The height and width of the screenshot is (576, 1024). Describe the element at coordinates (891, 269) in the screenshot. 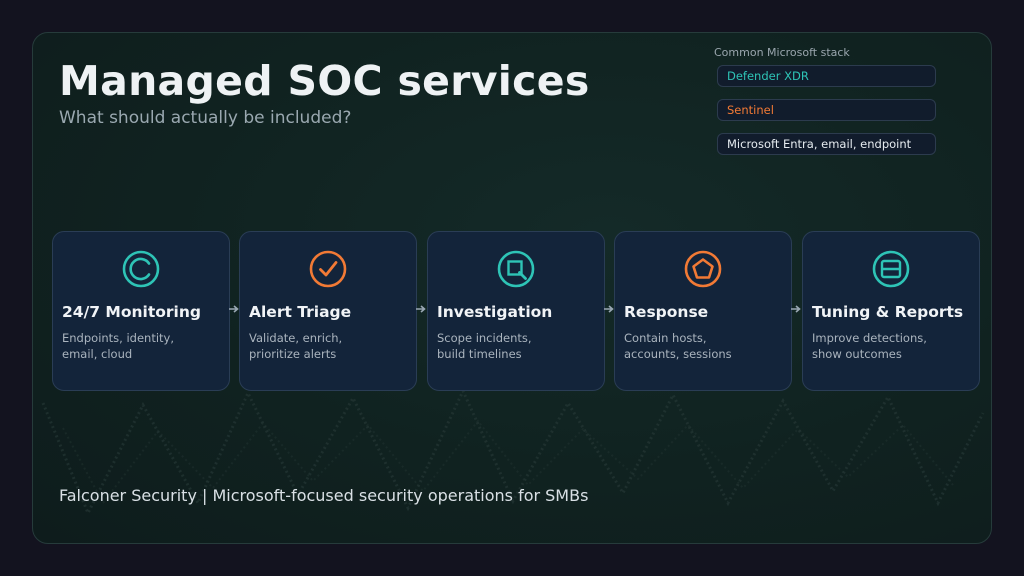

I see `report-icon` at that location.